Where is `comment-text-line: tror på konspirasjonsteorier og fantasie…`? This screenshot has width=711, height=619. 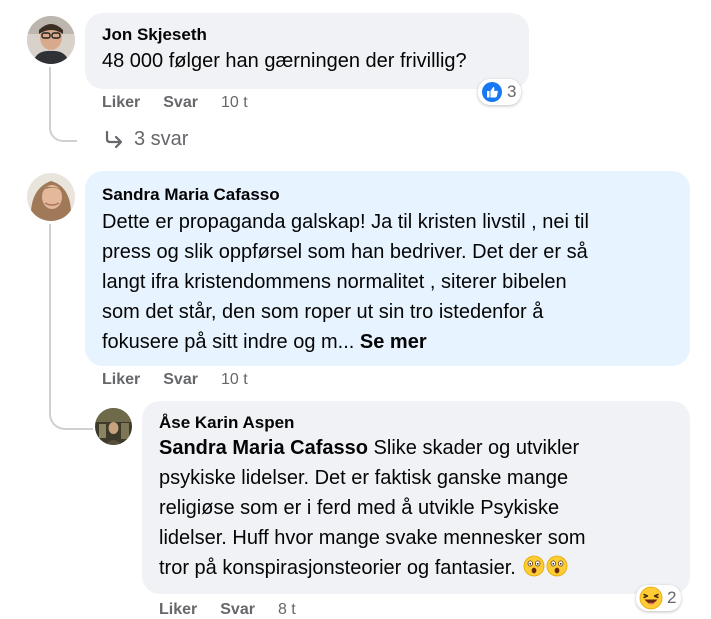
comment-text-line: tror på konspirasjonsteorier og fantasie… is located at coordinates (416, 568).